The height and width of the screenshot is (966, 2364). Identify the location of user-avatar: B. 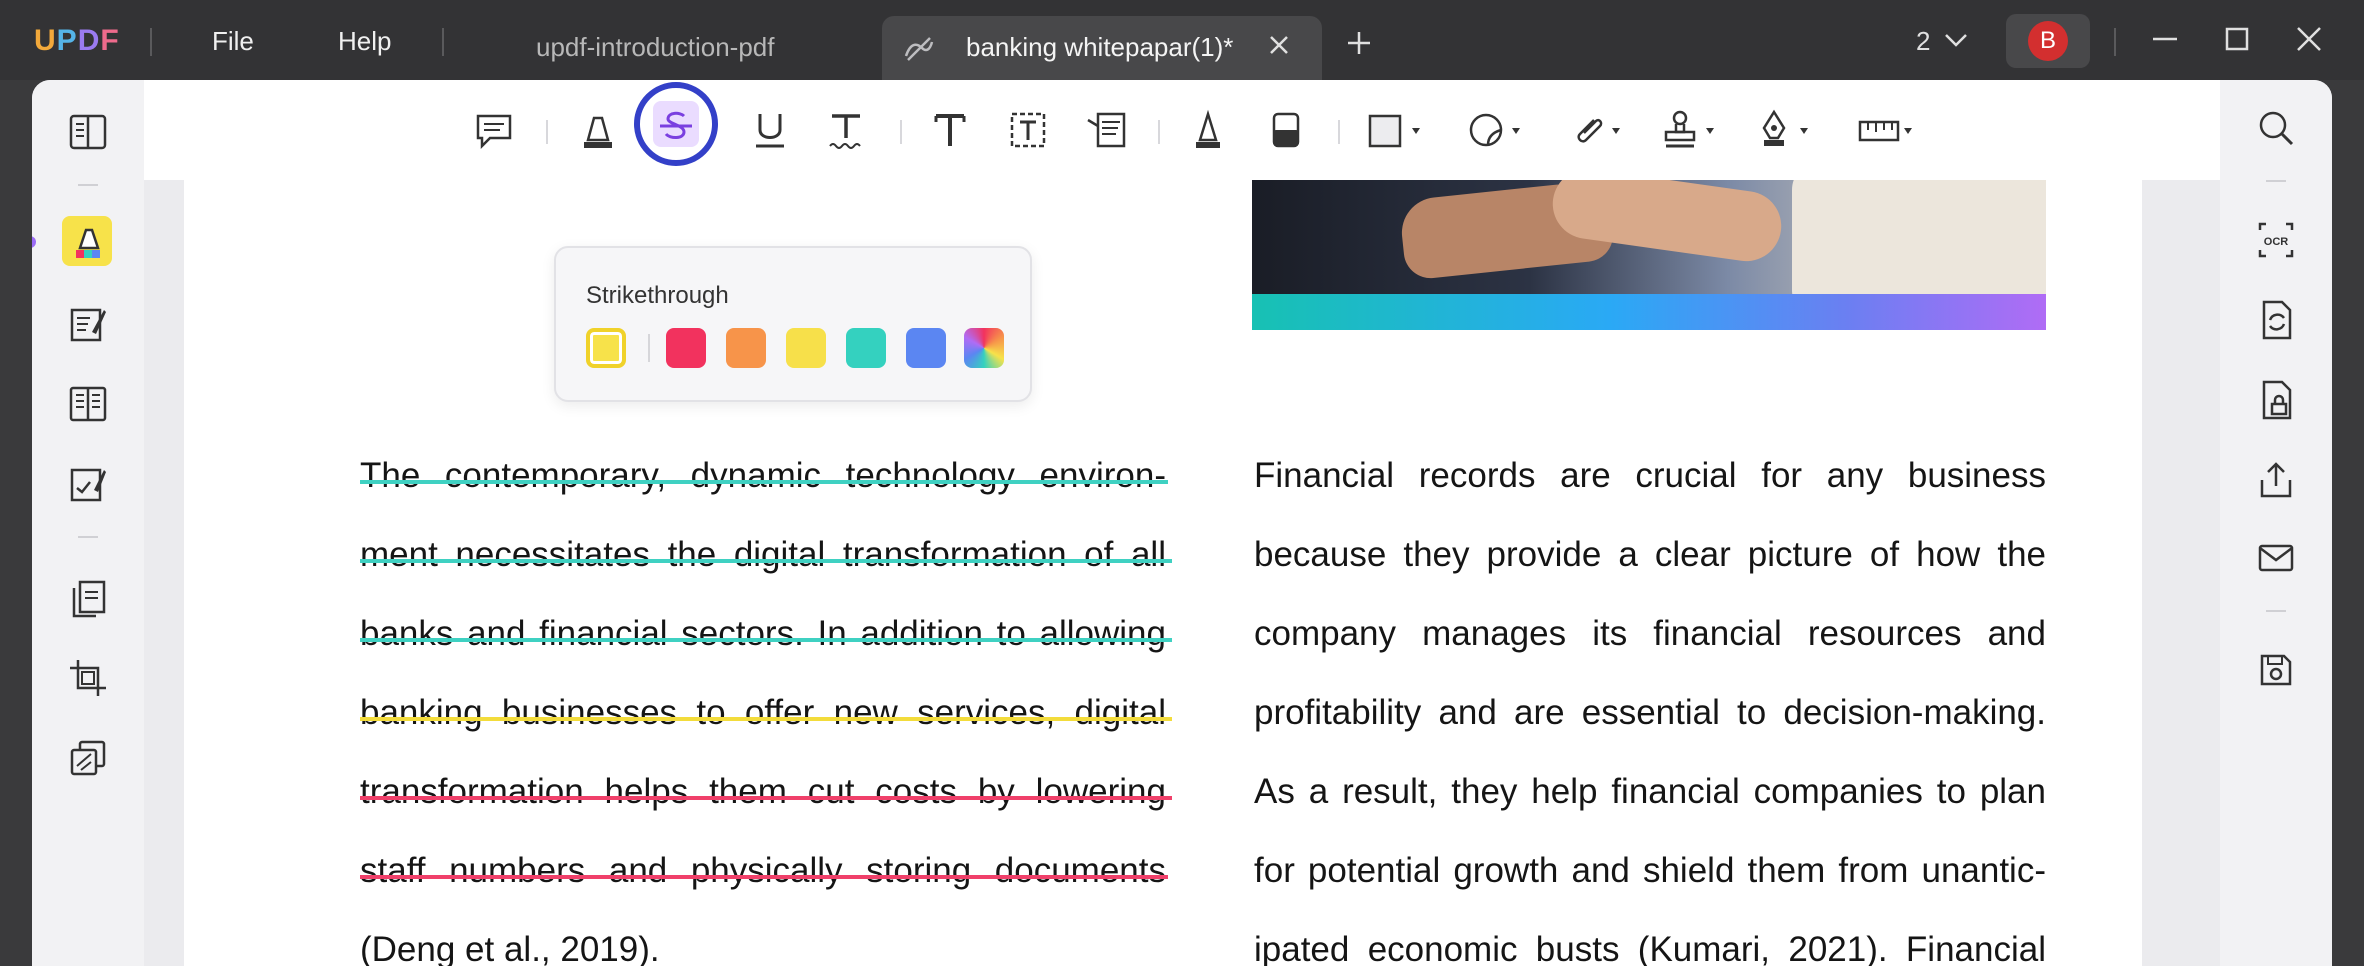
(2048, 41).